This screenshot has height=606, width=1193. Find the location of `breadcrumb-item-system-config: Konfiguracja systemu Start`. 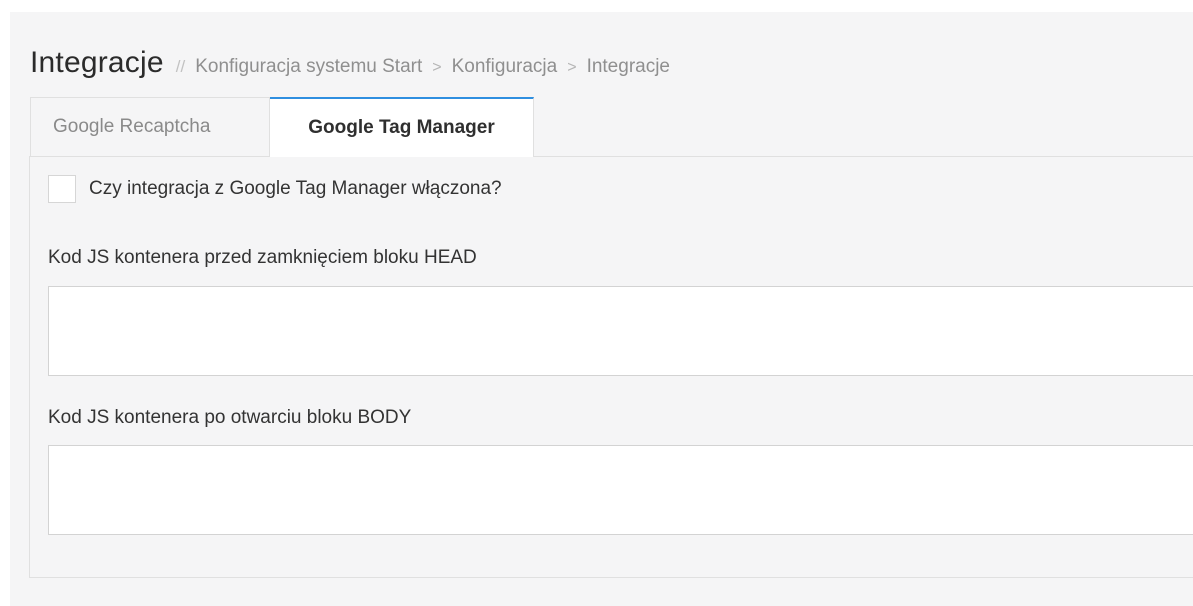

breadcrumb-item-system-config: Konfiguracja systemu Start is located at coordinates (308, 67).